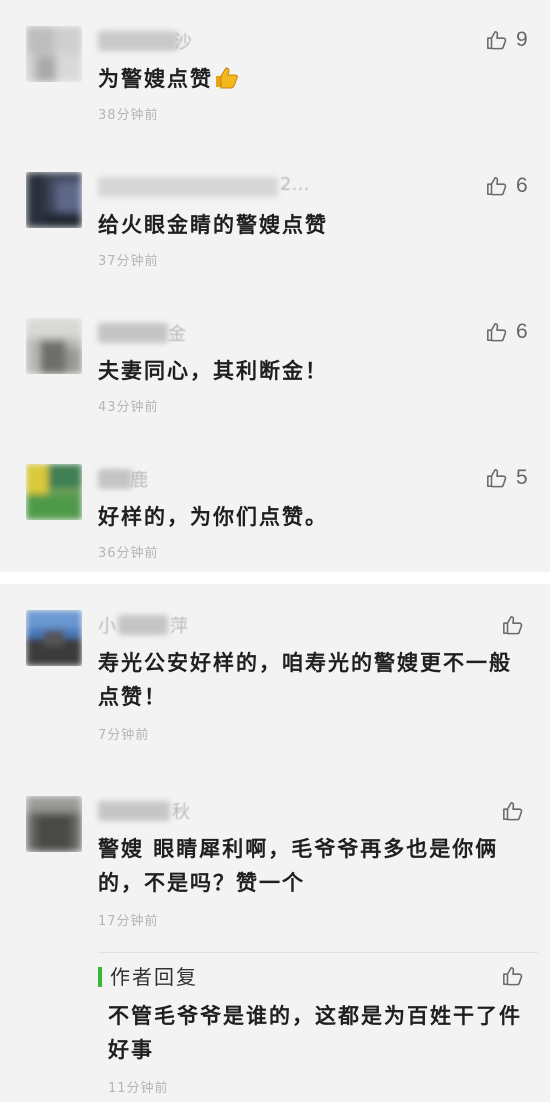 This screenshot has height=1103, width=550. What do you see at coordinates (107, 626) in the screenshot?
I see `nickname-visible-char: 小` at bounding box center [107, 626].